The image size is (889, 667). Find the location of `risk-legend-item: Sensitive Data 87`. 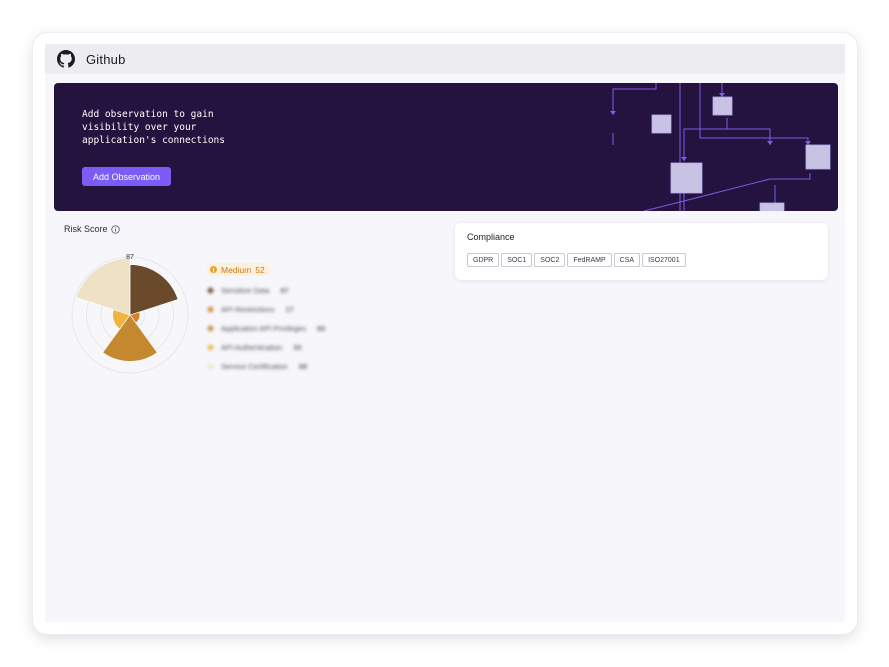

risk-legend-item: Sensitive Data 87 is located at coordinates (306, 290).